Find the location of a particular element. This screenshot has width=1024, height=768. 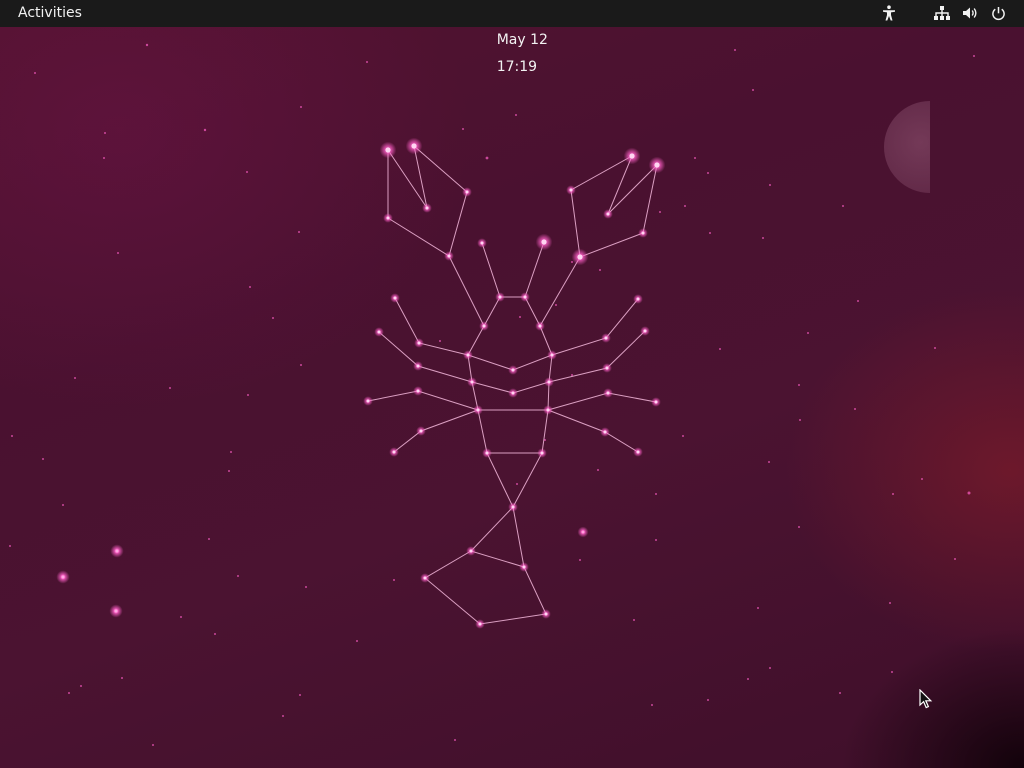

activities-button: Activities is located at coordinates (50, 13).